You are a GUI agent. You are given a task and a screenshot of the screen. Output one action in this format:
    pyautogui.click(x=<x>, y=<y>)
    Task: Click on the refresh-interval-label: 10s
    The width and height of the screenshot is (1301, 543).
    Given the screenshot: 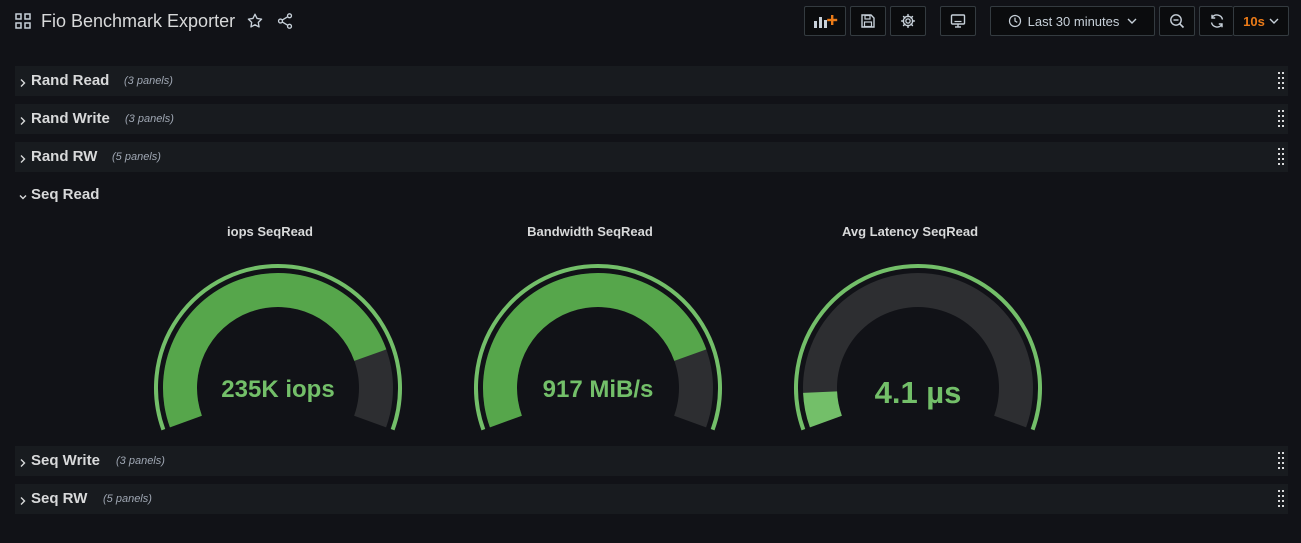 What is the action you would take?
    pyautogui.click(x=1254, y=21)
    